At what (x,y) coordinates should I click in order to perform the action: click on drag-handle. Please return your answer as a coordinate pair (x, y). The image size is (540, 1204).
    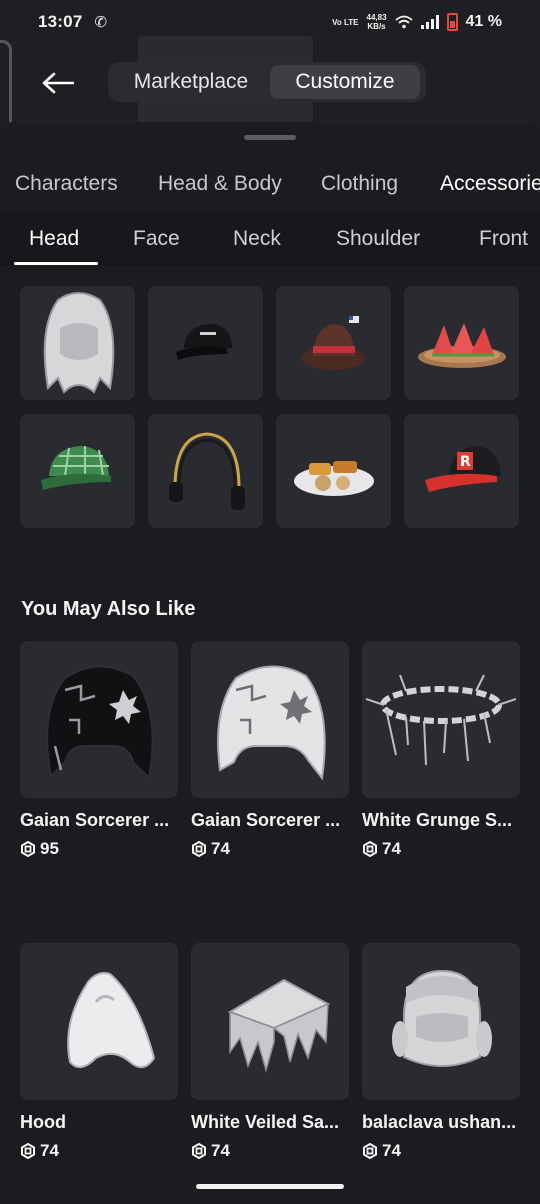
    Looking at the image, I should click on (270, 137).